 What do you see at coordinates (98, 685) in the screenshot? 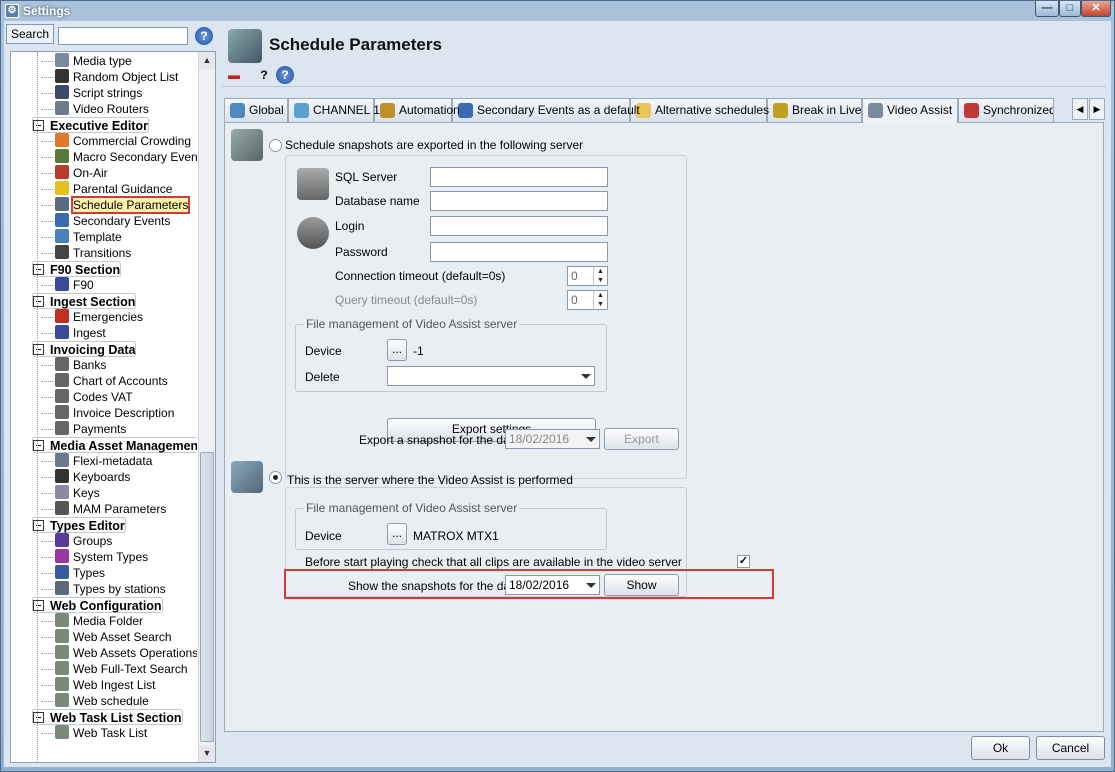
I see `tree-item: Web Ingest List` at bounding box center [98, 685].